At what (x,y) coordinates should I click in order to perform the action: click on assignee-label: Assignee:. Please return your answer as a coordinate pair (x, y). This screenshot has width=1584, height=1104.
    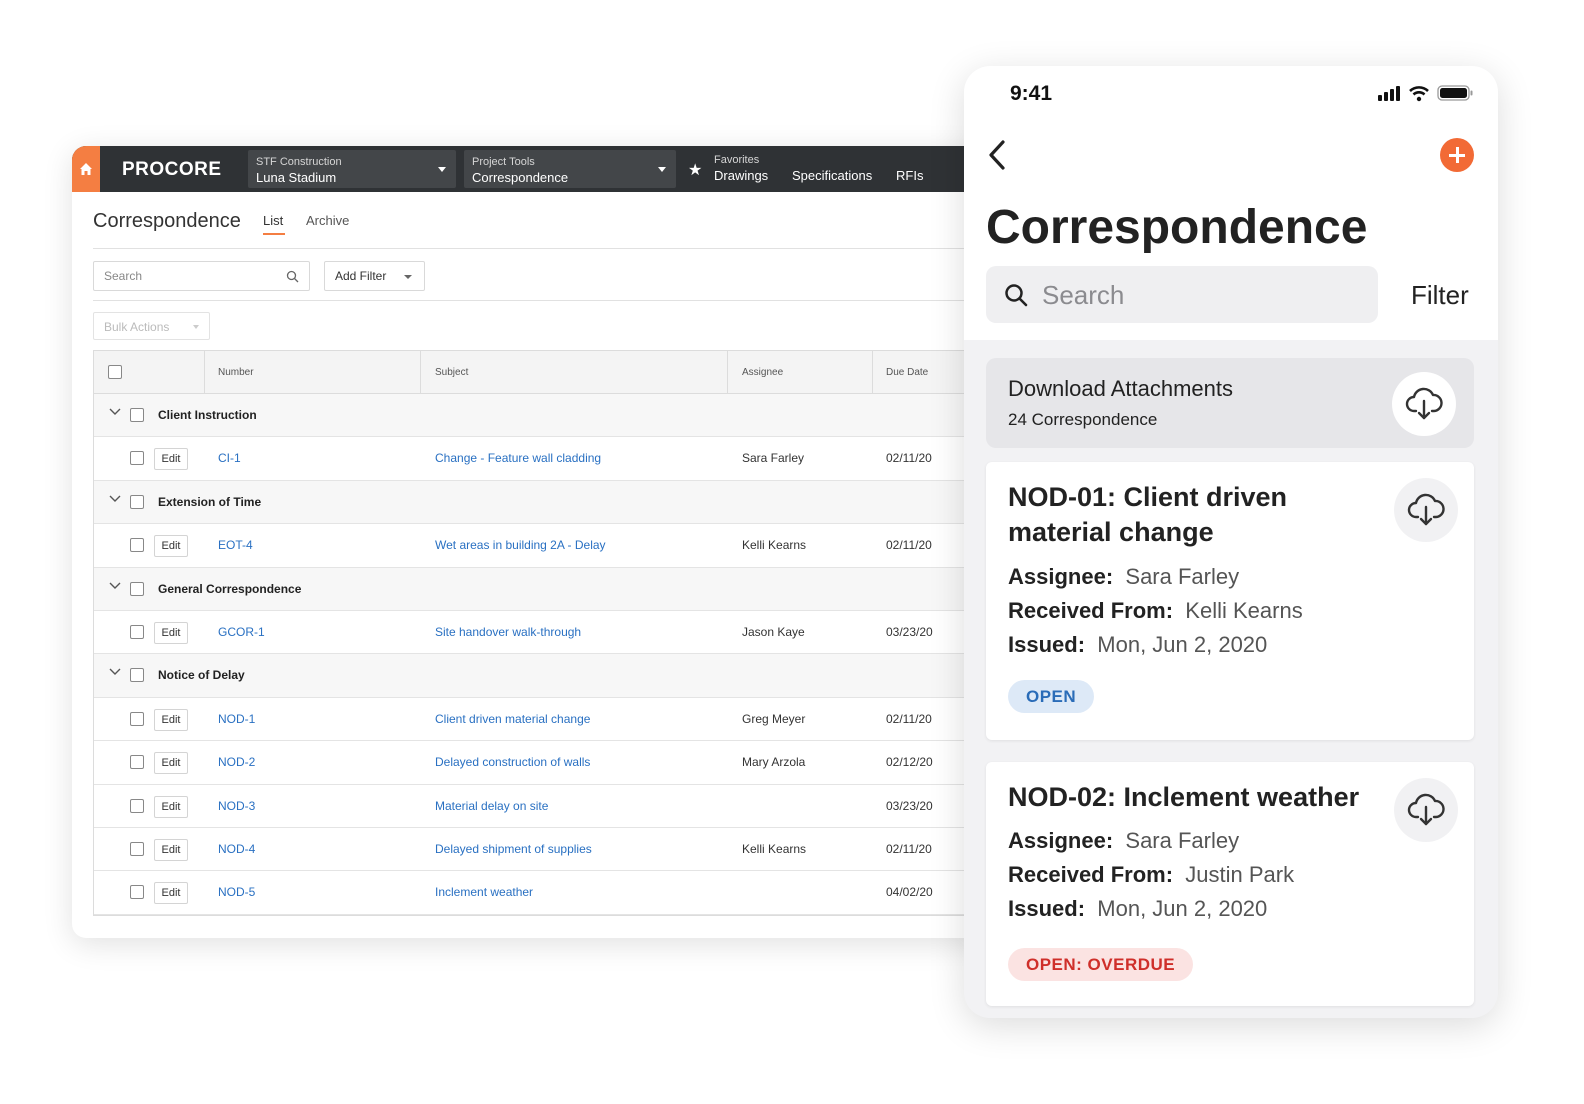
    Looking at the image, I should click on (1061, 840).